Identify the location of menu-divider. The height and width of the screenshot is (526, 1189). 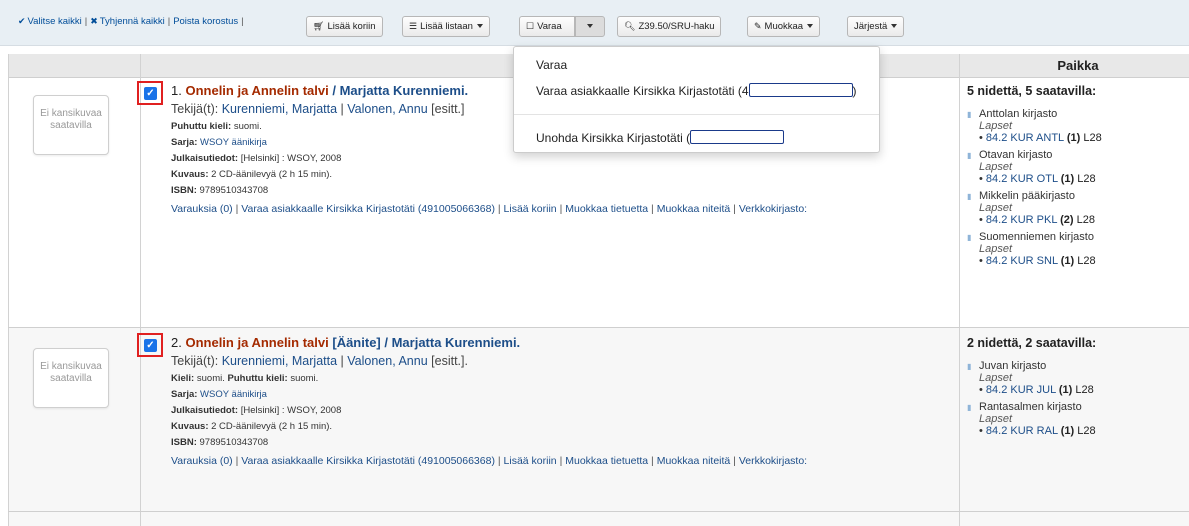
(696, 114).